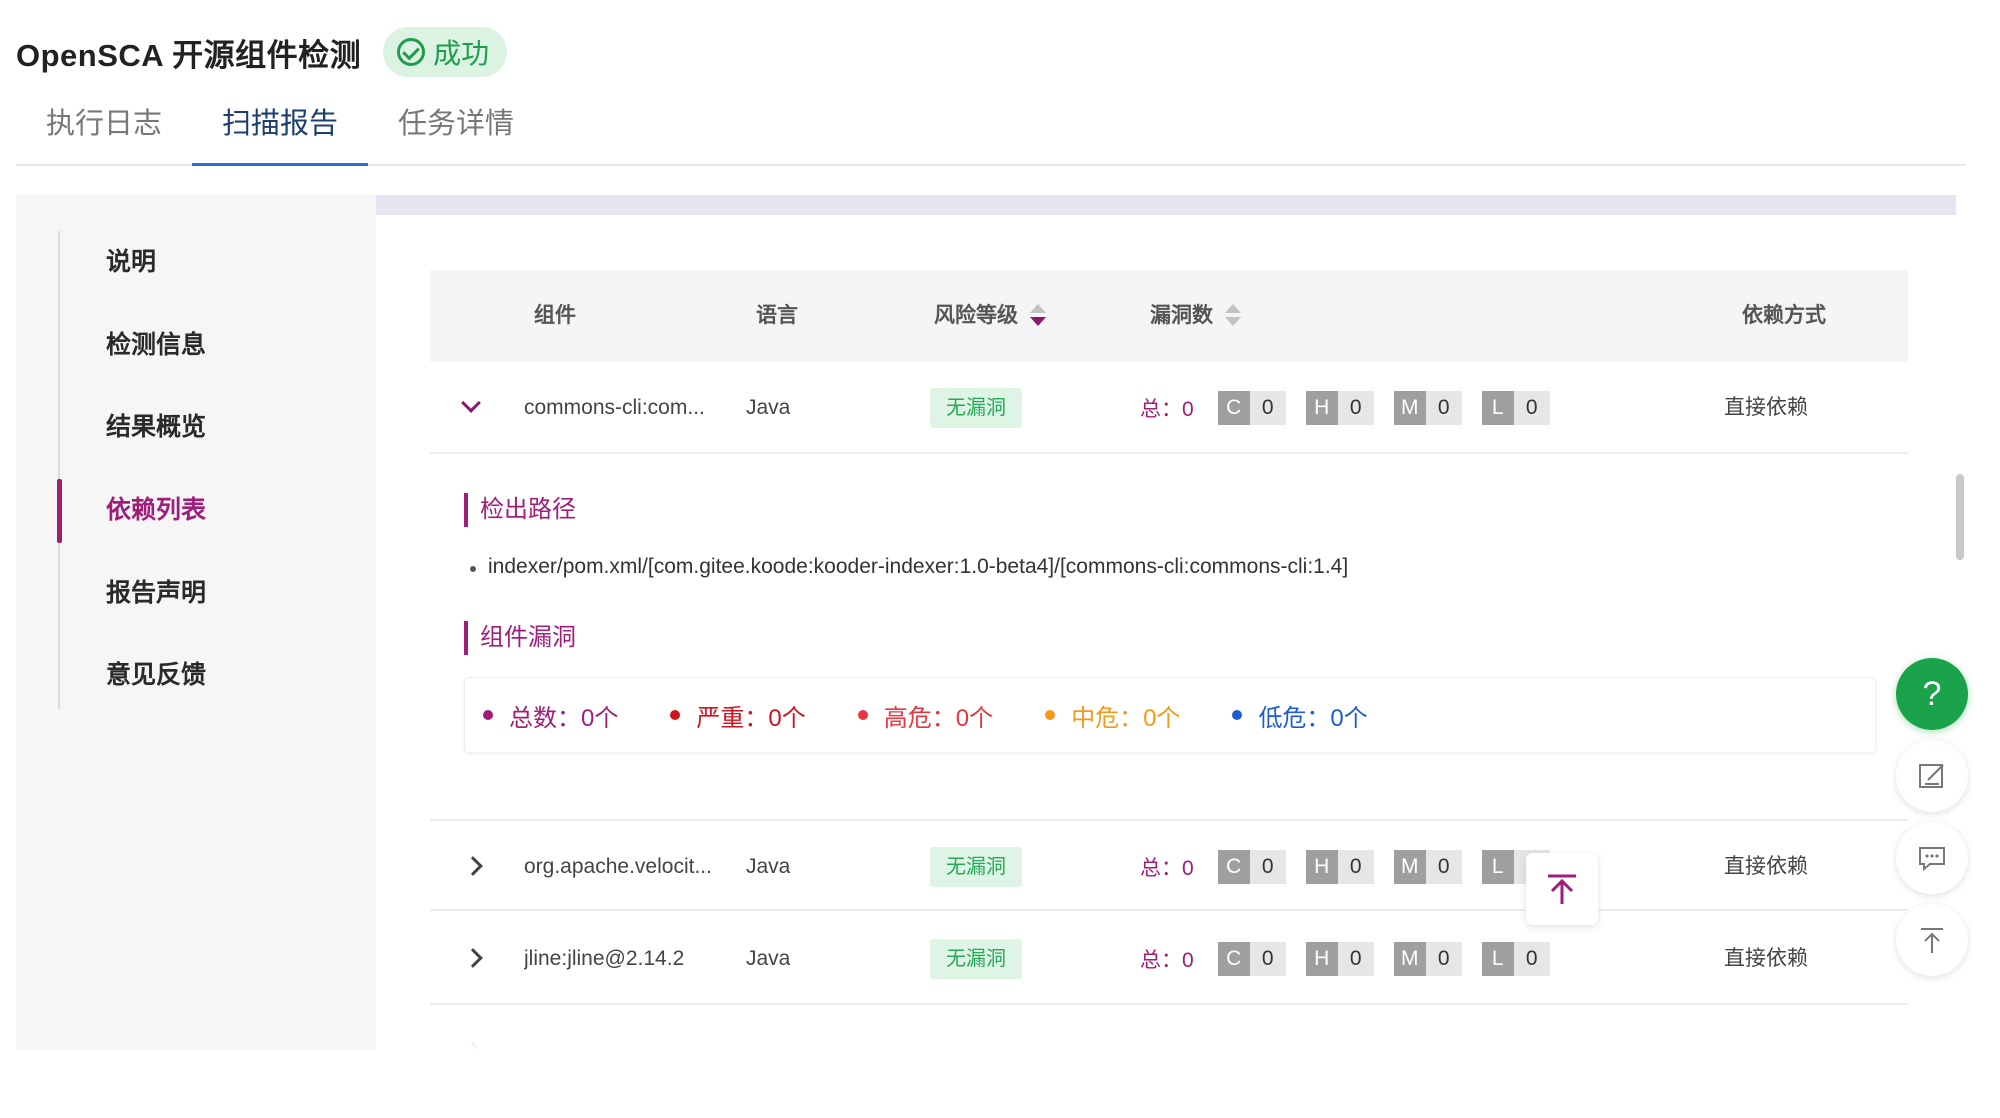 This screenshot has height=1118, width=2000. Describe the element at coordinates (461, 53) in the screenshot. I see `status-text: 成功` at that location.